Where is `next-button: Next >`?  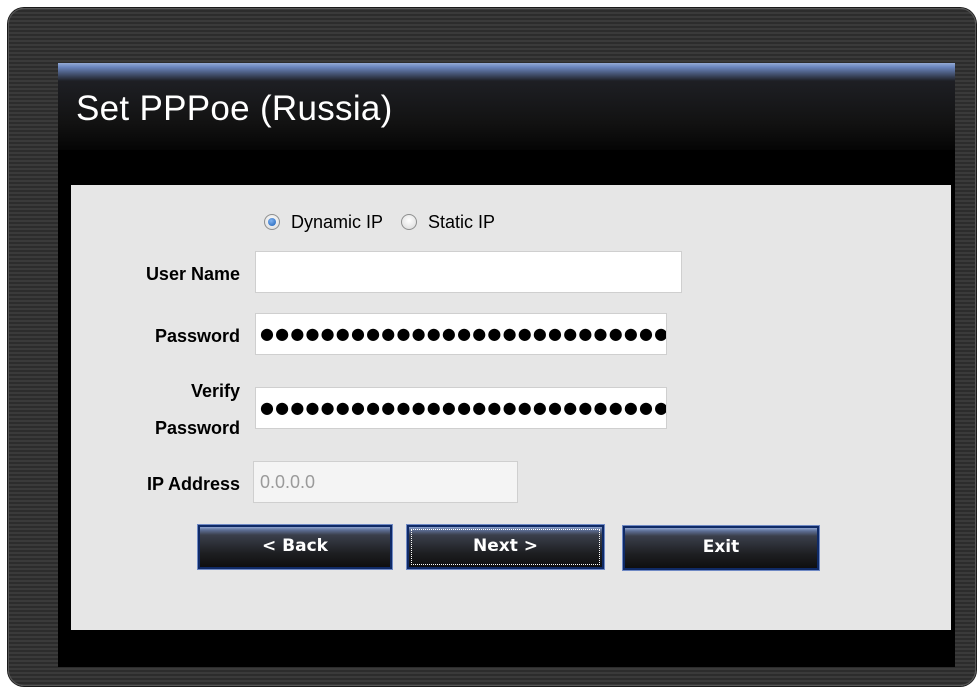 next-button: Next > is located at coordinates (505, 547).